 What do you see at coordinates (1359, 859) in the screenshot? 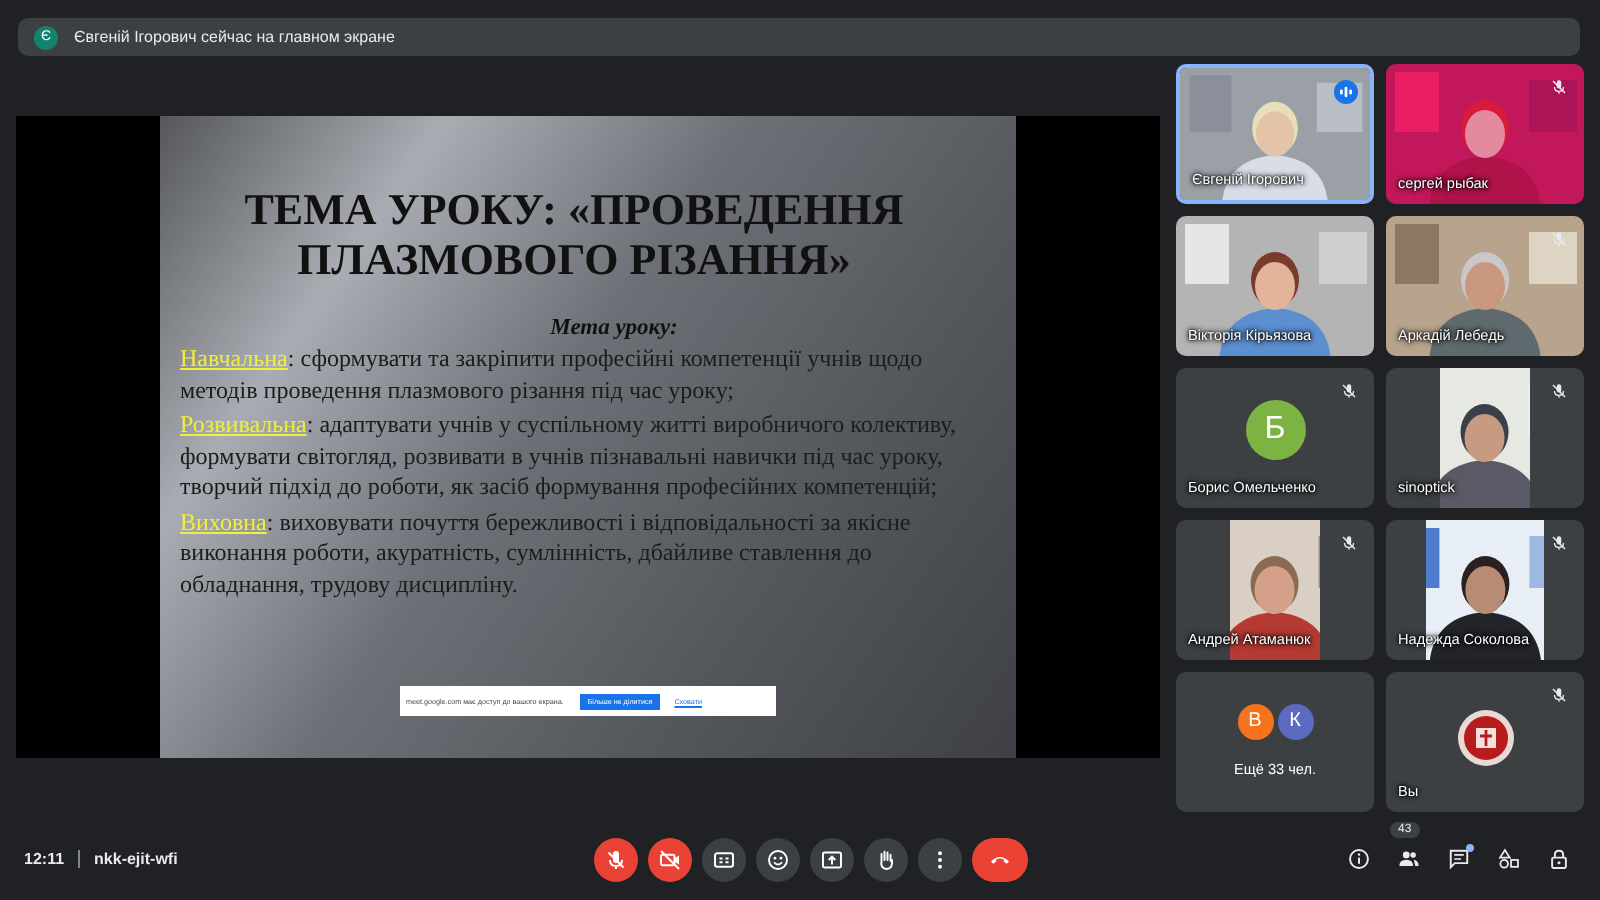
I see `info-icon` at bounding box center [1359, 859].